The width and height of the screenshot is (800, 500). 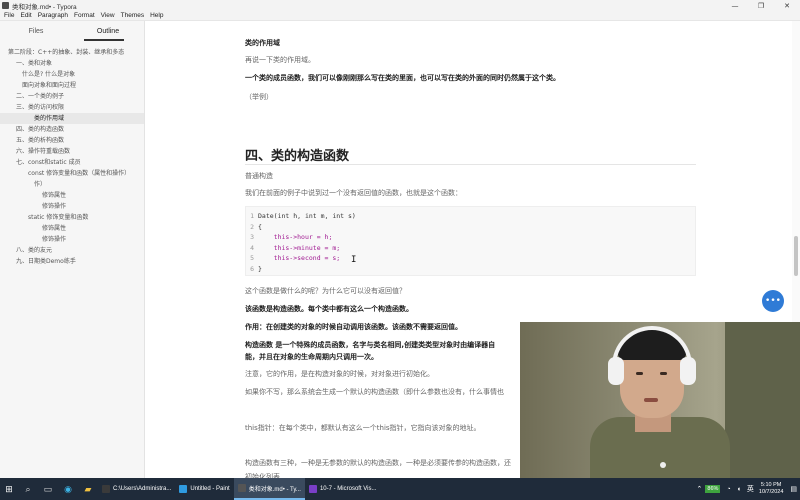 What do you see at coordinates (307, 216) in the screenshot?
I see `code-text: Date(int h, int m, int s)` at bounding box center [307, 216].